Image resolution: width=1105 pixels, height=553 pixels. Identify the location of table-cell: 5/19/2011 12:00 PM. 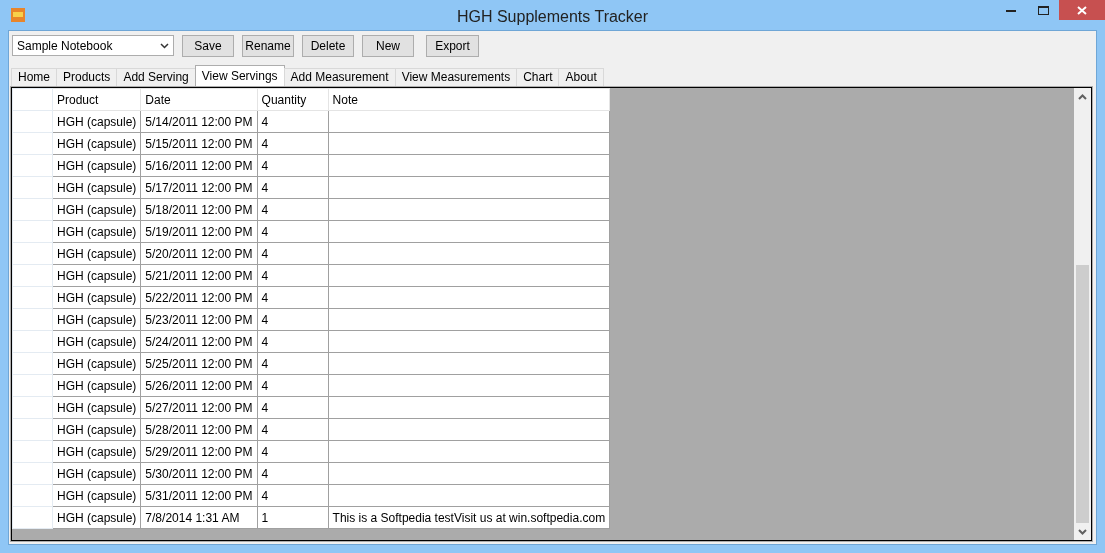
(199, 231).